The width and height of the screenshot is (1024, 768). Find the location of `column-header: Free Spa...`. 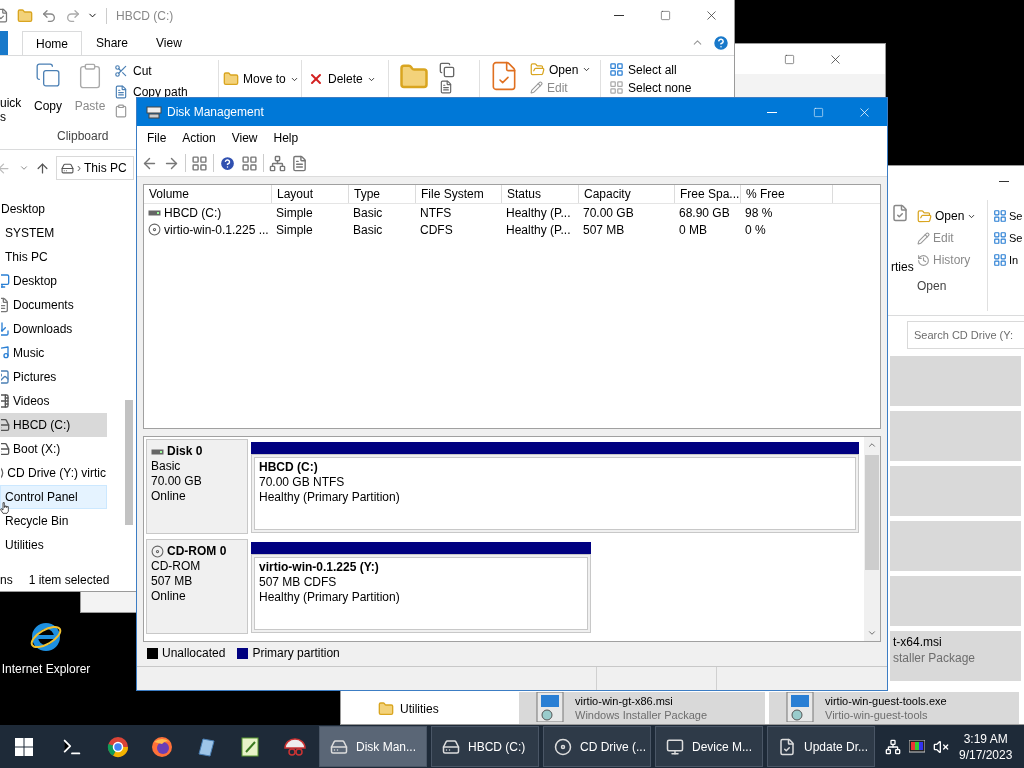

column-header: Free Spa... is located at coordinates (708, 194).